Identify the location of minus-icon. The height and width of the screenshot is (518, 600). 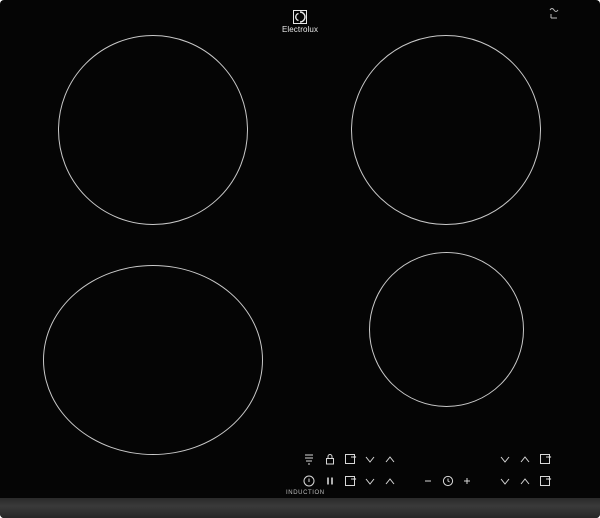
(428, 481).